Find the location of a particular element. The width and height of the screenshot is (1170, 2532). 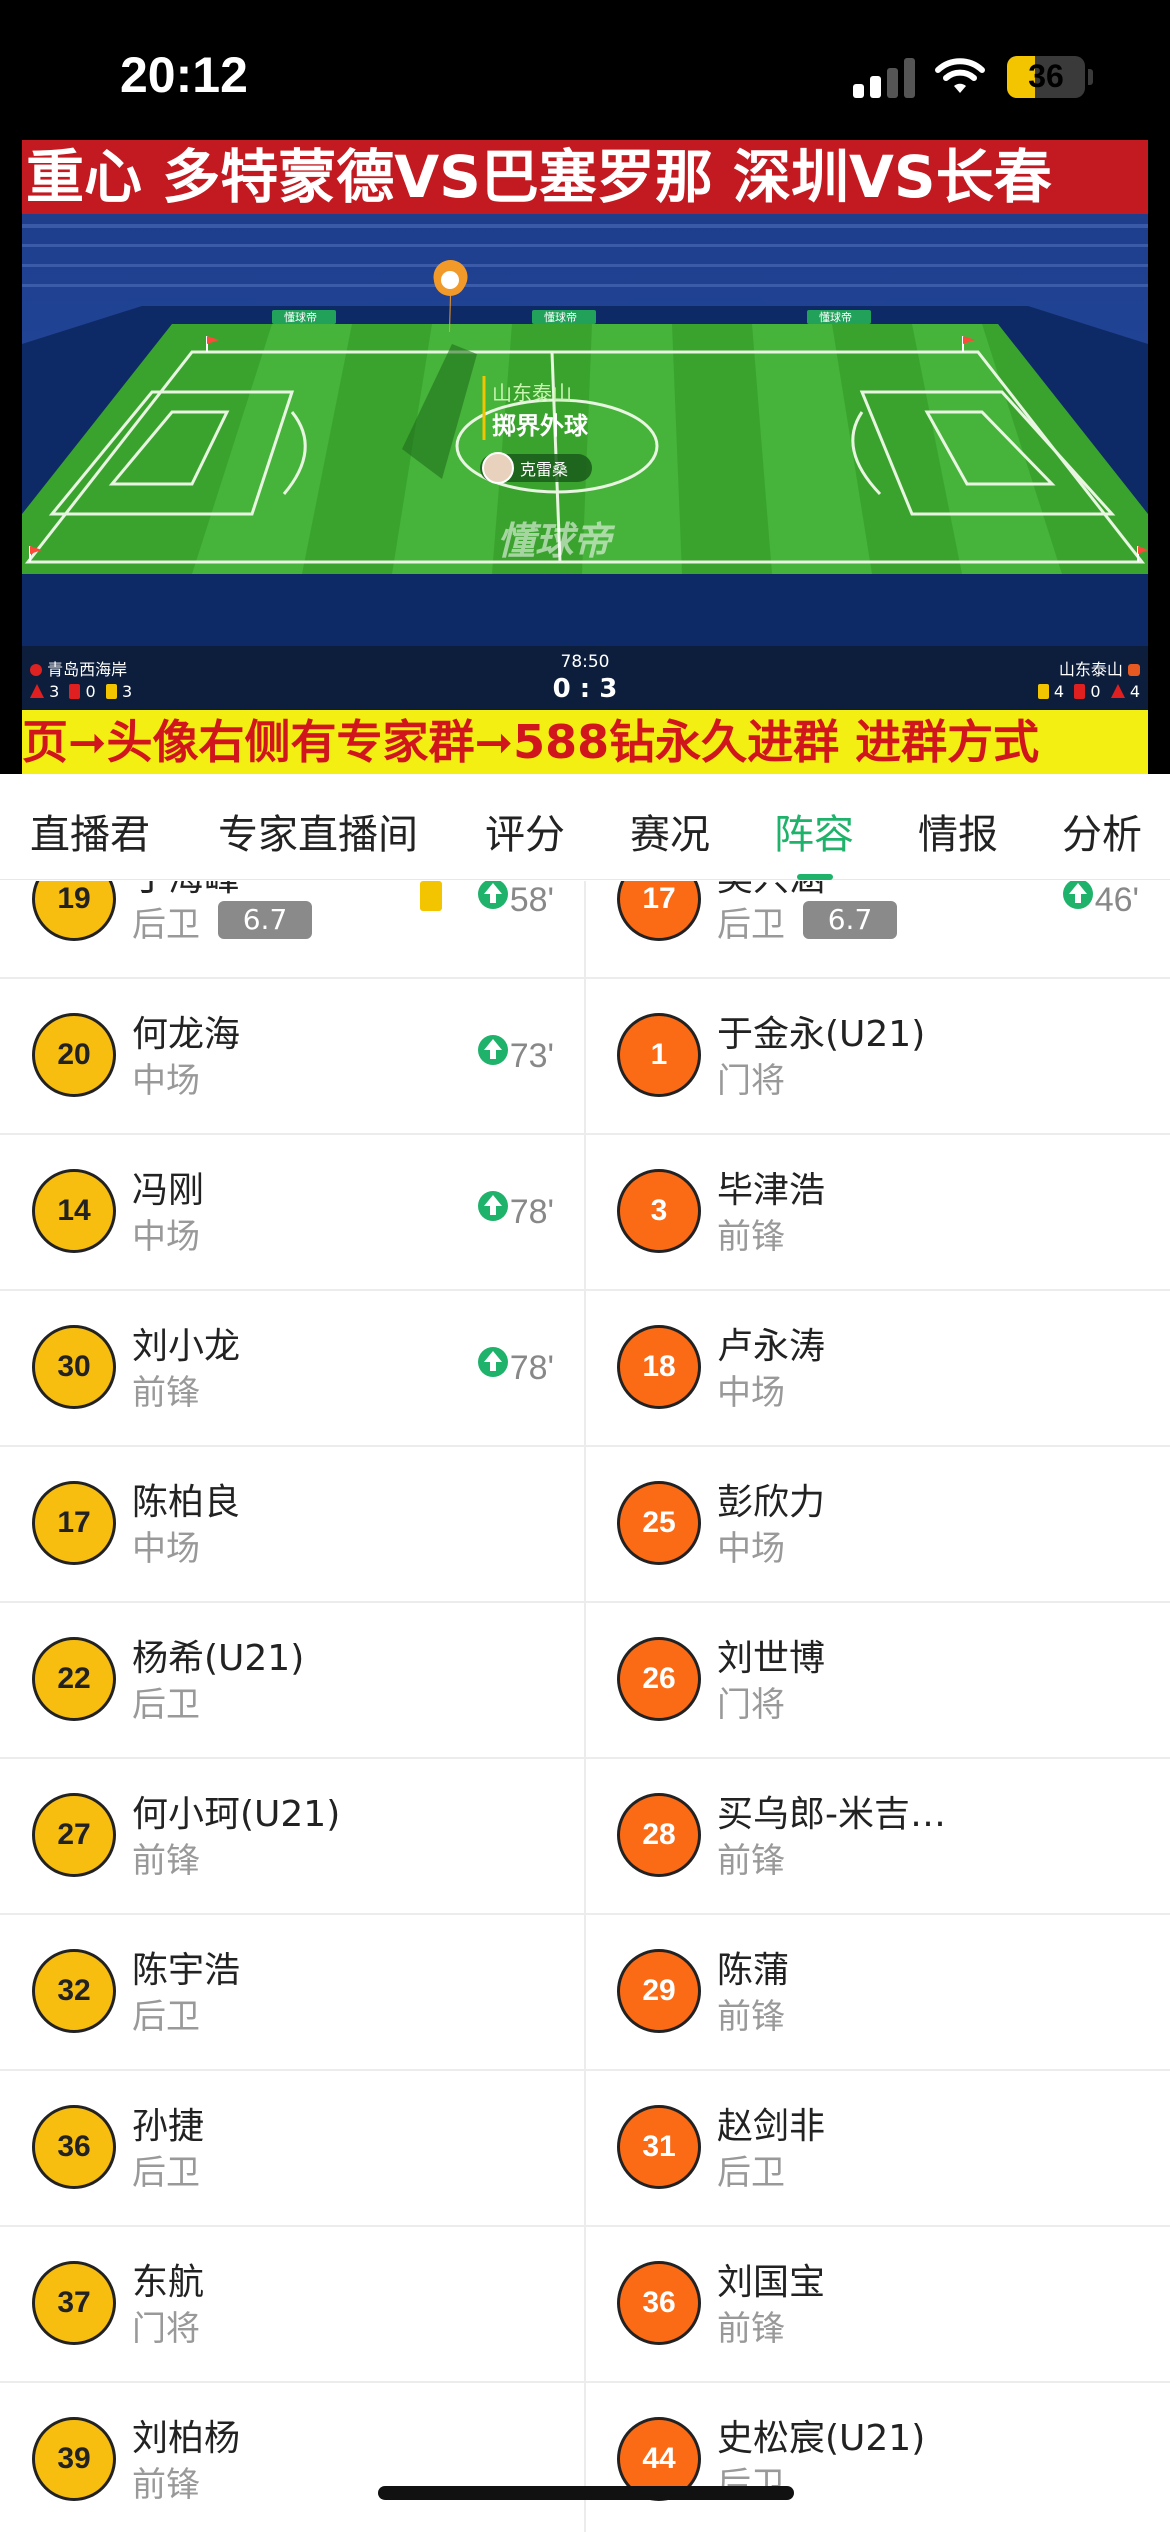

jersey-number-badge: 30 is located at coordinates (74, 1367).